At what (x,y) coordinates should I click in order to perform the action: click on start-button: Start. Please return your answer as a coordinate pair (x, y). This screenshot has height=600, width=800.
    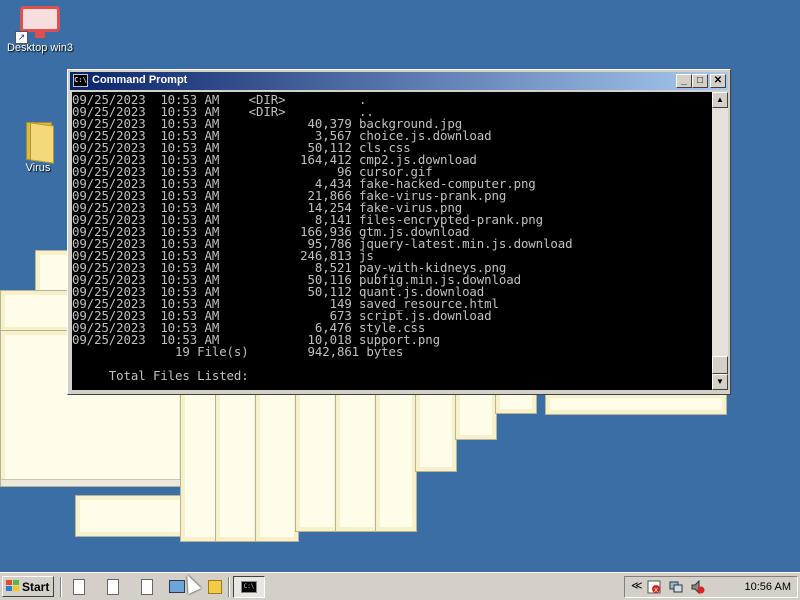
    Looking at the image, I should click on (28, 586).